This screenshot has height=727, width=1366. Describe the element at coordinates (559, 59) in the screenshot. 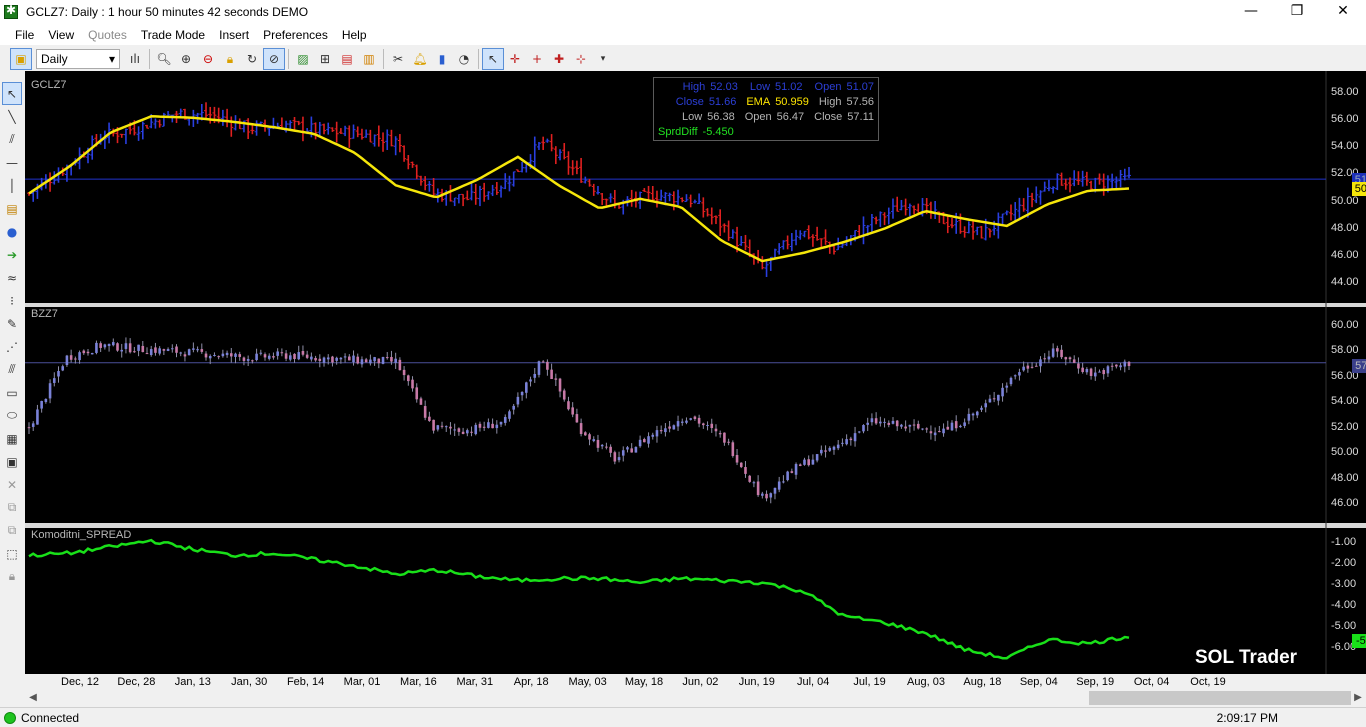

I see `target-cursor-icon: ✚` at that location.